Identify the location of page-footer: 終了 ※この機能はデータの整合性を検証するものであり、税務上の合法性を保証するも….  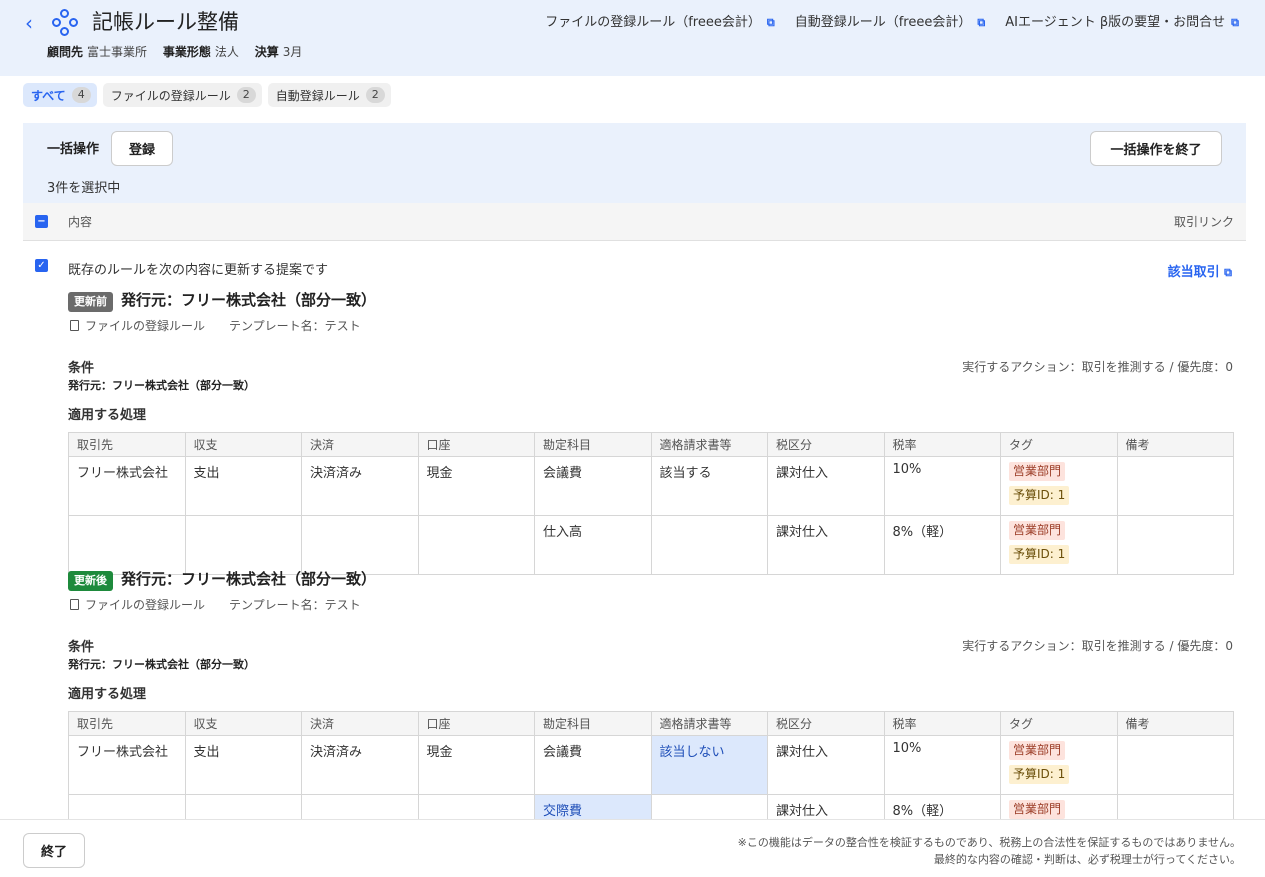
(632, 848).